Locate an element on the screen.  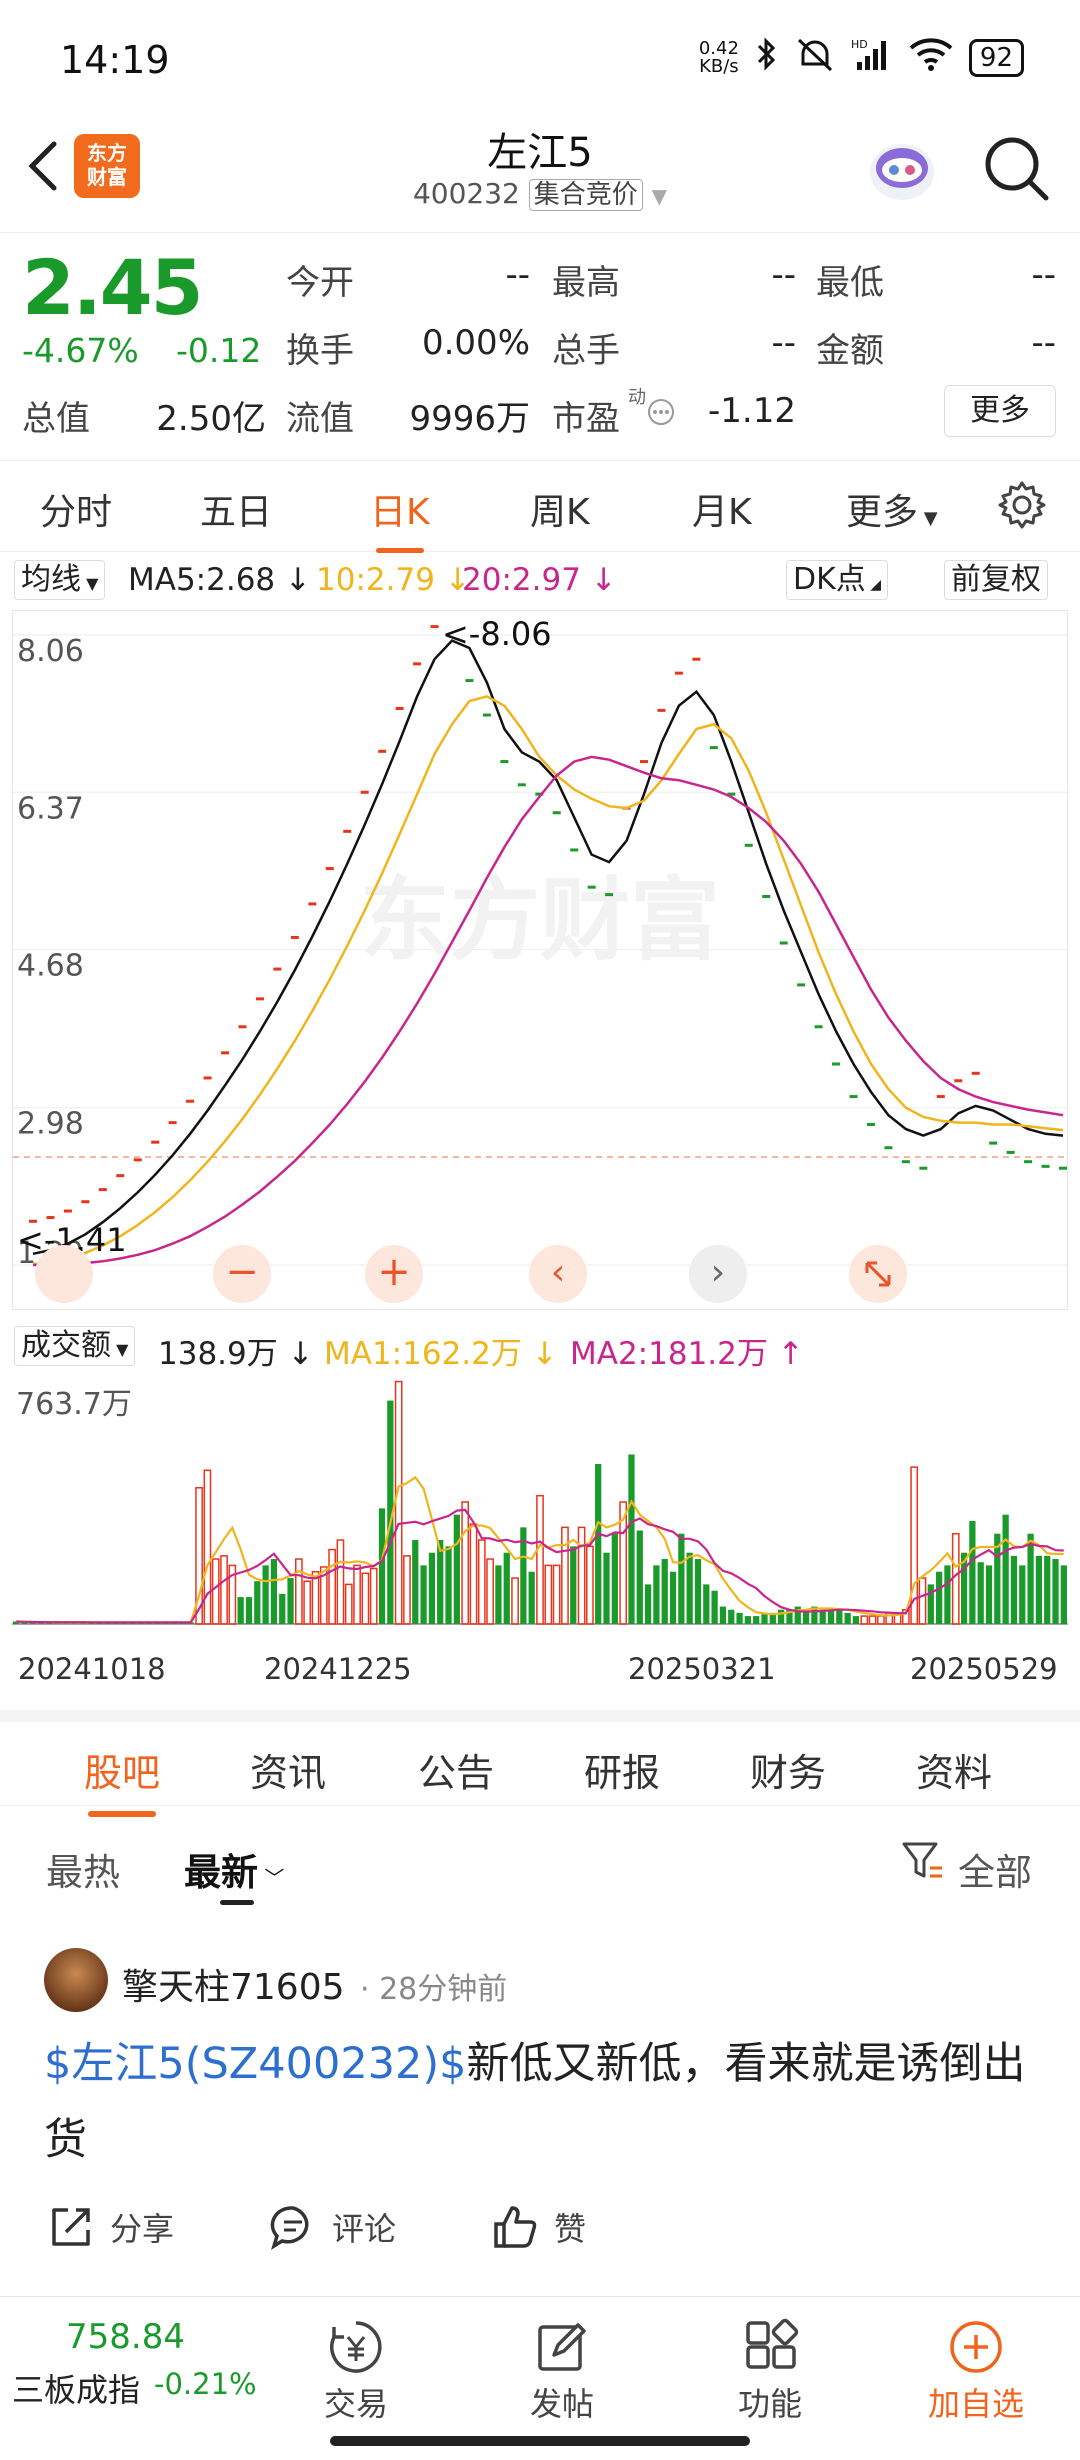
filter-icon is located at coordinates (922, 1862).